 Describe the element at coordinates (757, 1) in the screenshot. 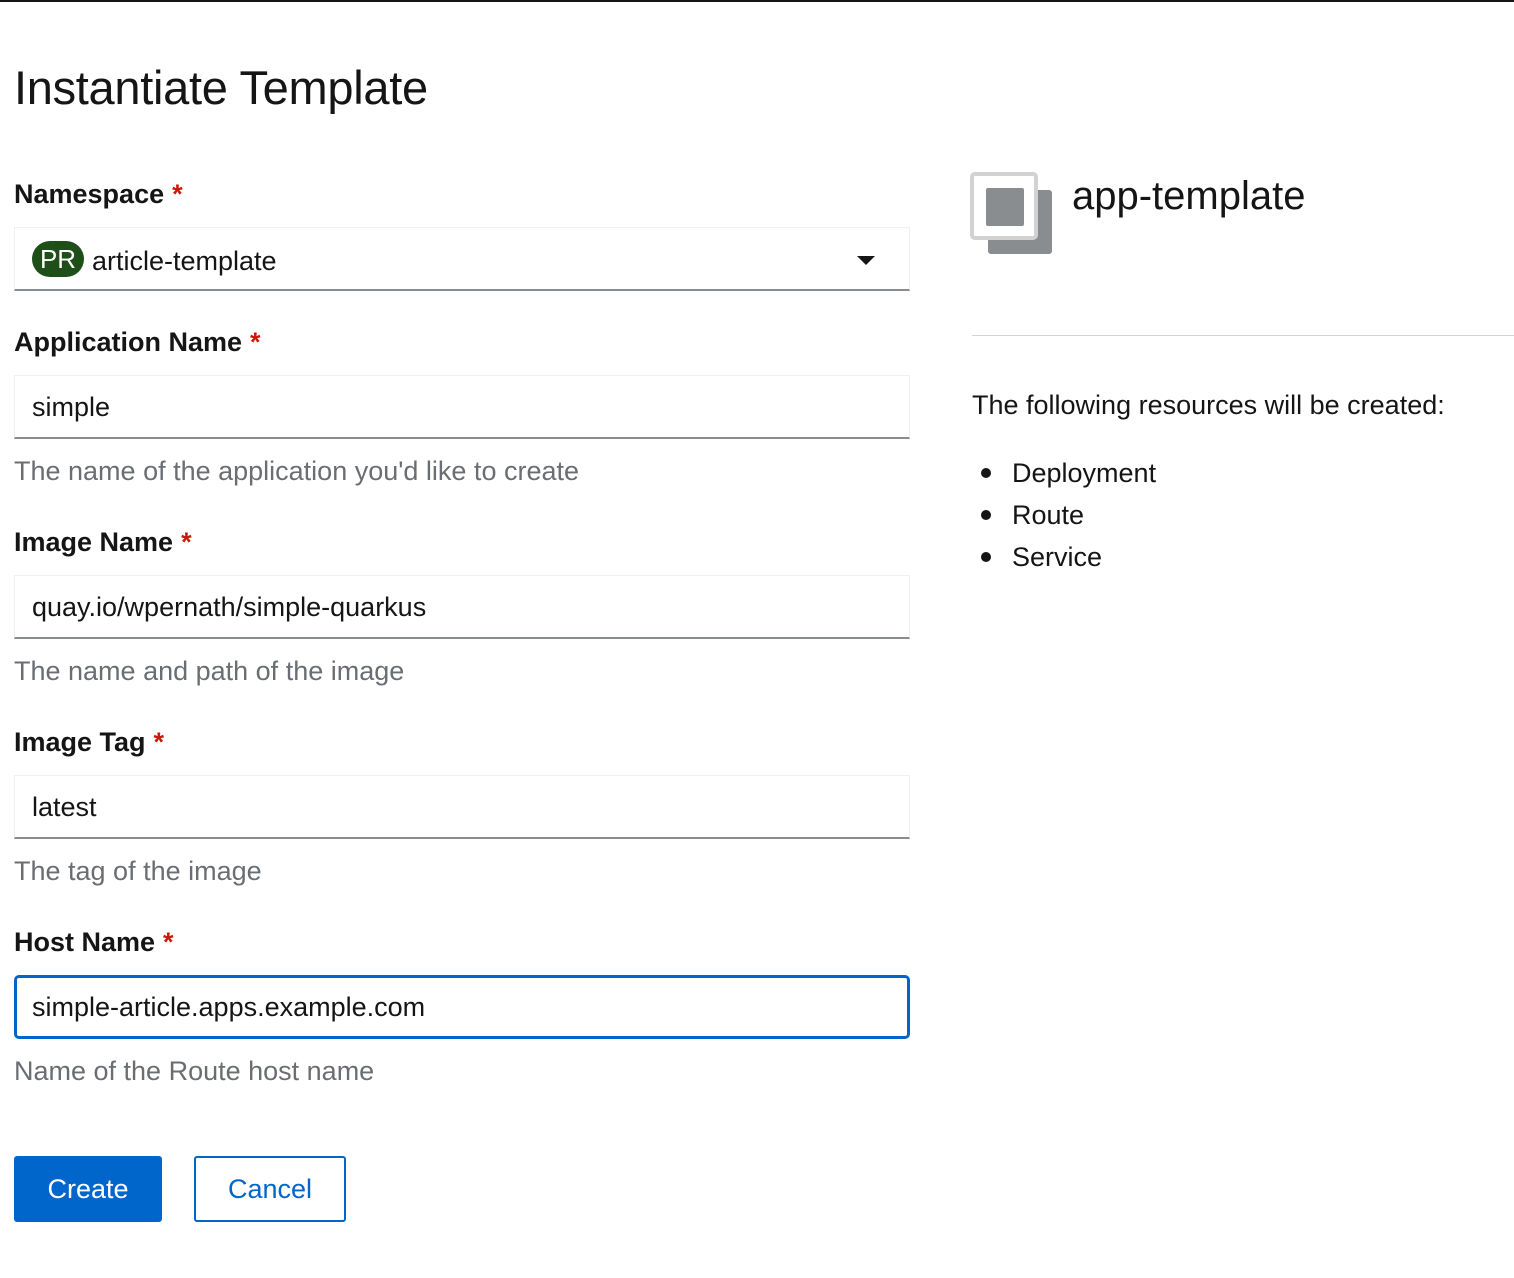

I see `top-border` at that location.